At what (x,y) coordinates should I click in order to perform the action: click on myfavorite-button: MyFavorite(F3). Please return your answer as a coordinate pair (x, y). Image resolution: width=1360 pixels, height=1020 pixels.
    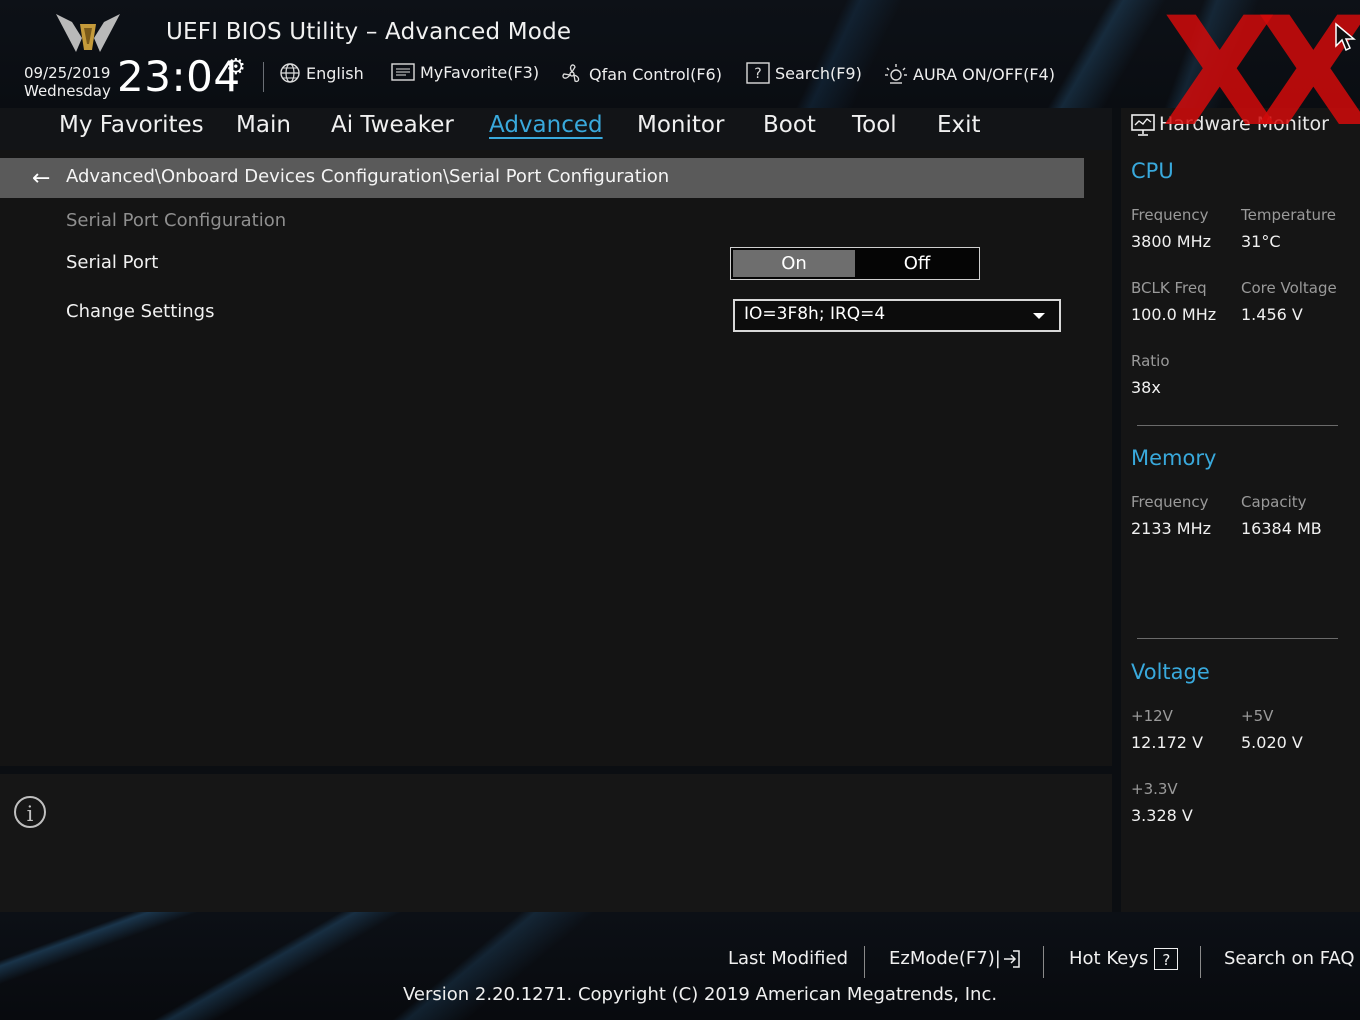
    Looking at the image, I should click on (465, 72).